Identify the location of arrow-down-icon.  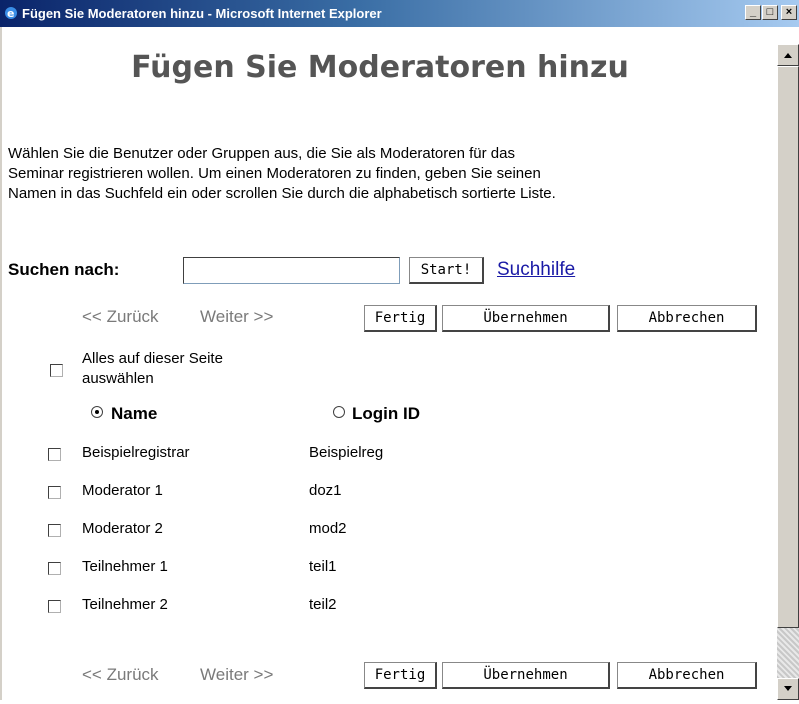
(788, 688).